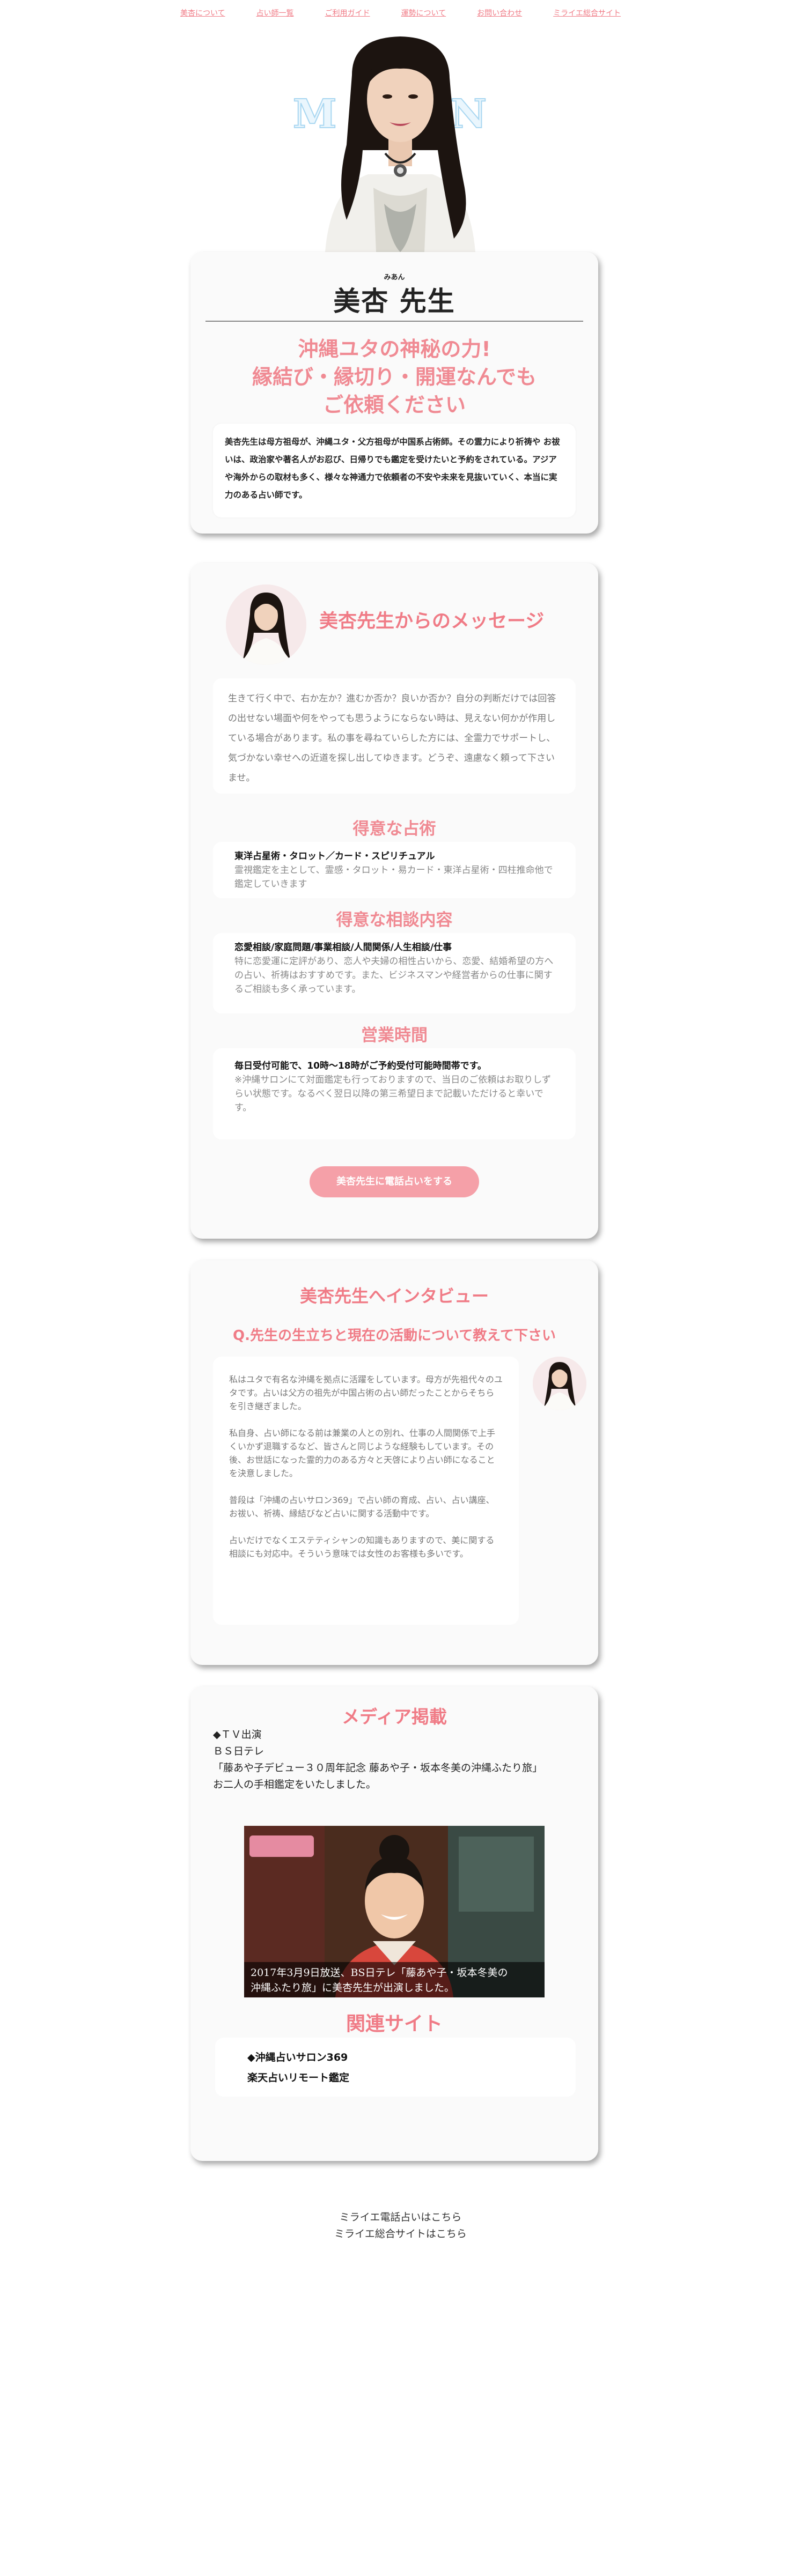  What do you see at coordinates (394, 2024) in the screenshot?
I see `related-sites-title: 関連サイト` at bounding box center [394, 2024].